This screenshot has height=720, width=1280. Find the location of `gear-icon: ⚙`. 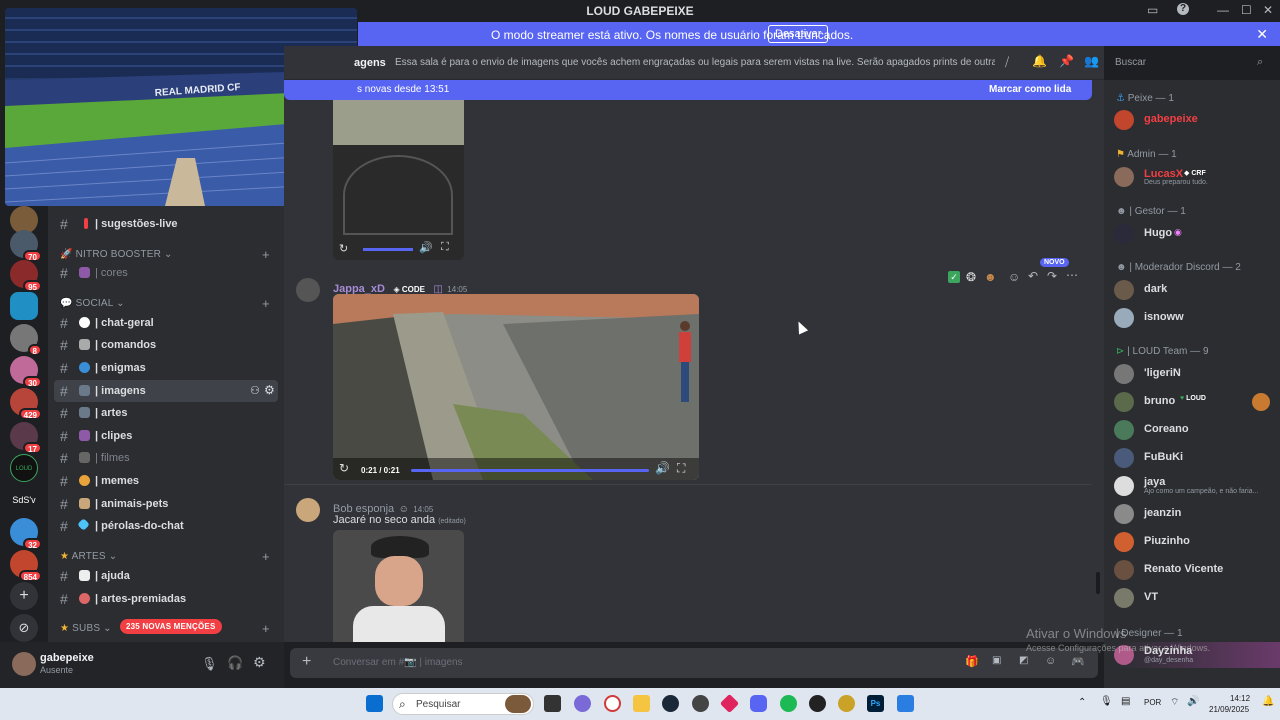

gear-icon: ⚙ is located at coordinates (269, 390).